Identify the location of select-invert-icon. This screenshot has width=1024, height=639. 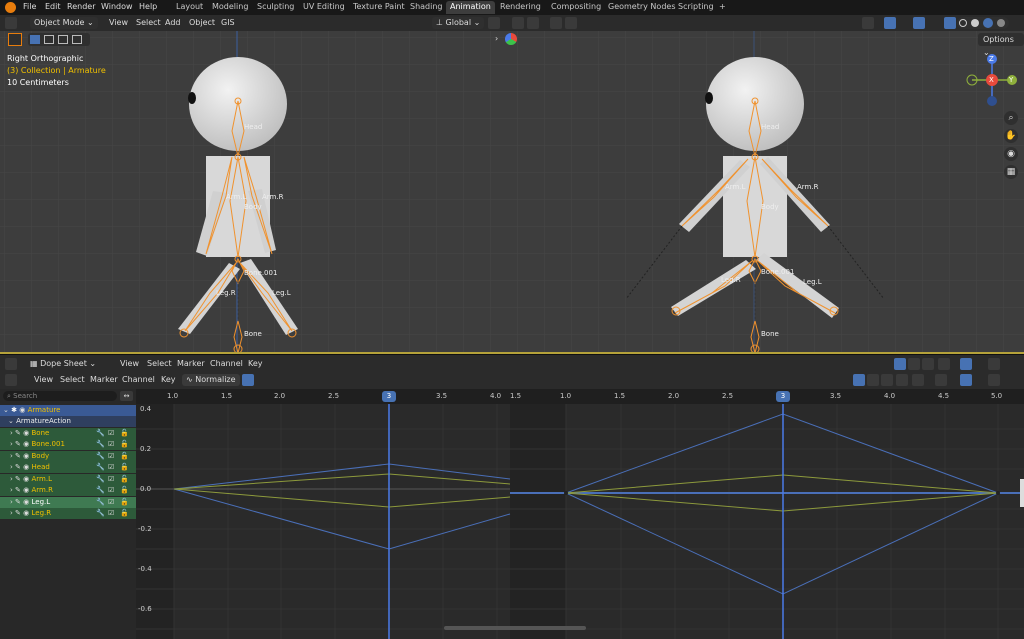
(77, 39).